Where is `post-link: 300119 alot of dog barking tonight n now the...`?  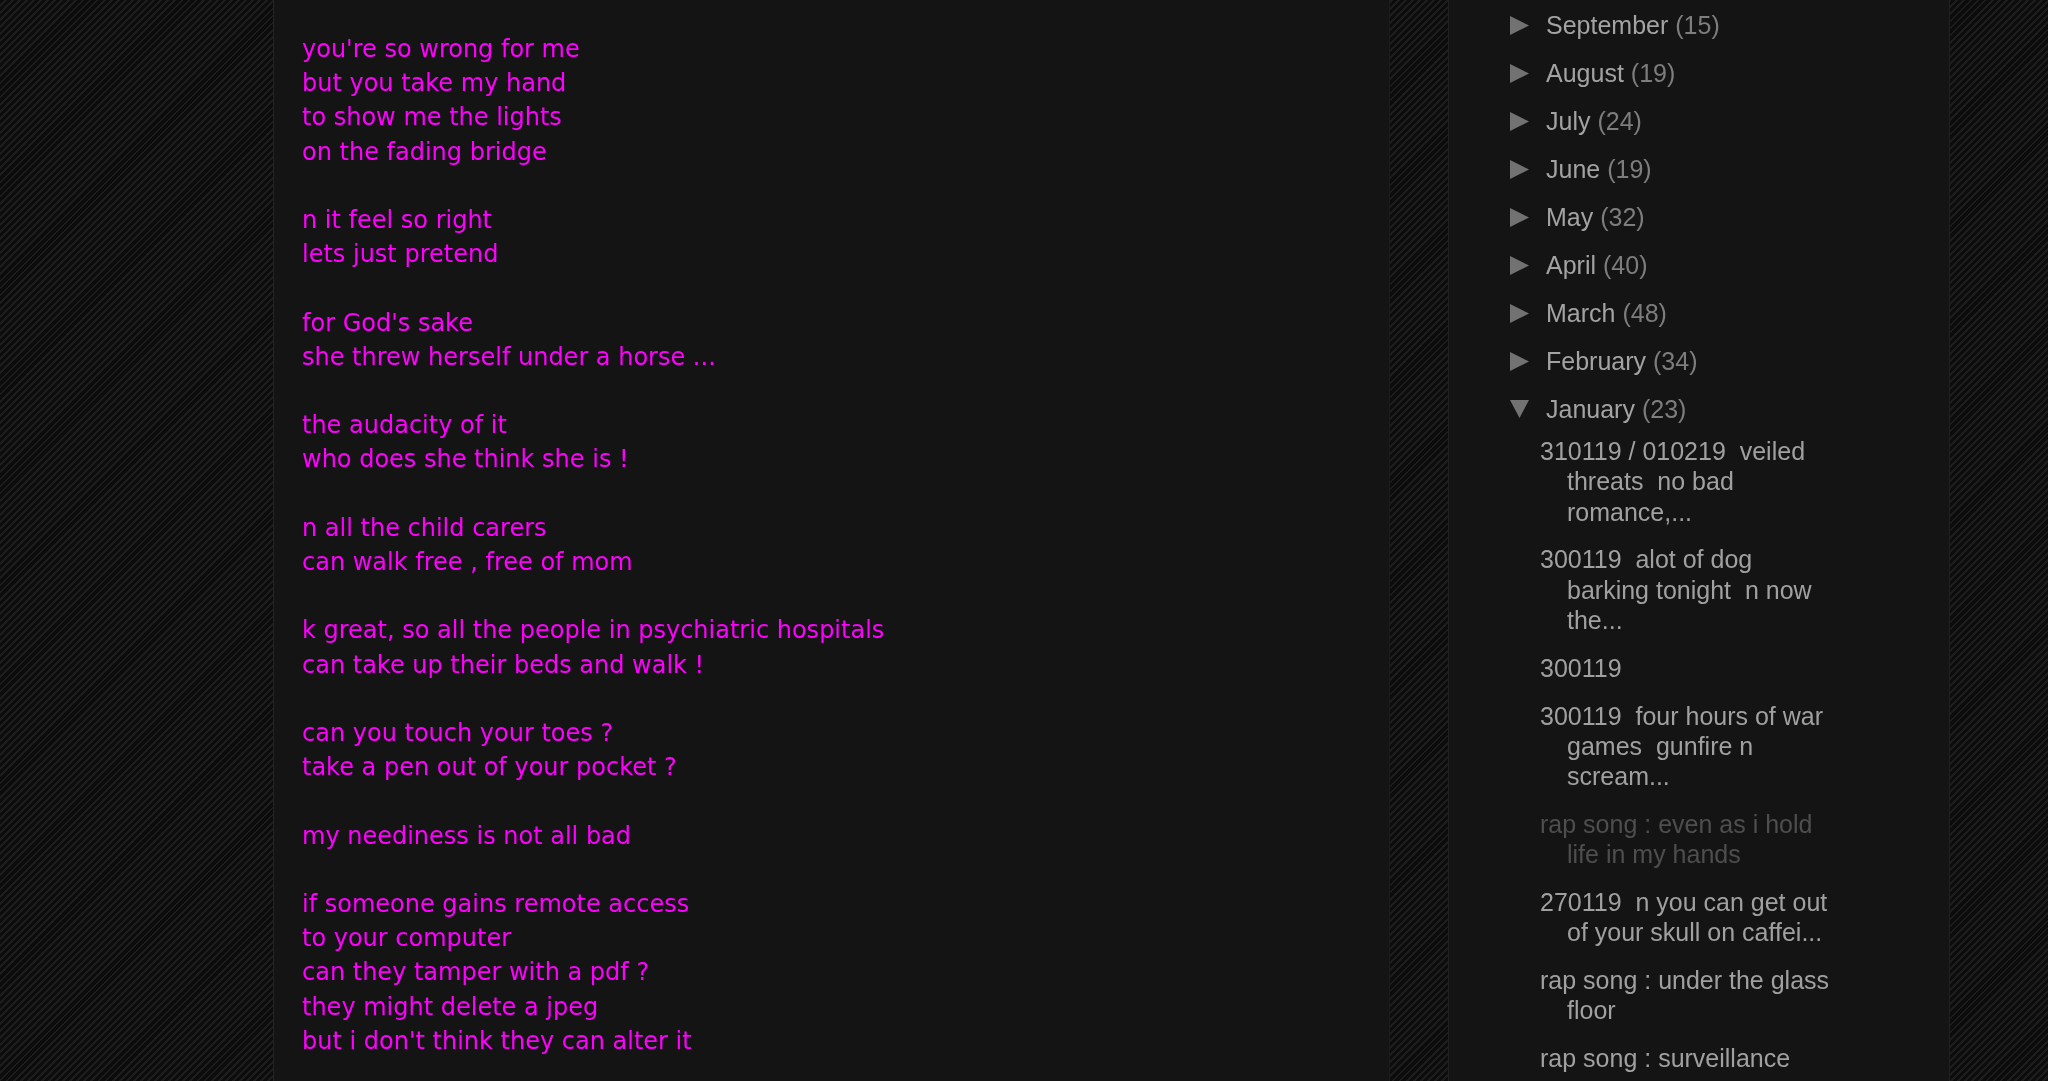
post-link: 300119 alot of dog barking tonight n now the... is located at coordinates (1689, 590).